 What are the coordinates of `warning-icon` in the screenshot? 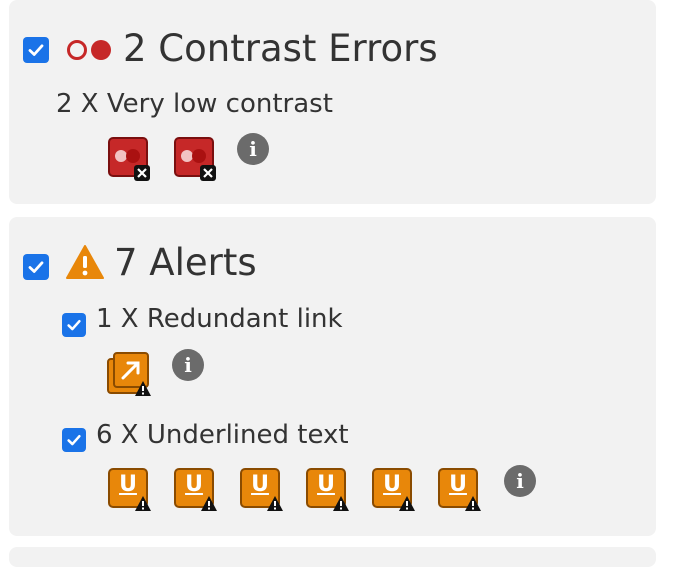 It's located at (85, 262).